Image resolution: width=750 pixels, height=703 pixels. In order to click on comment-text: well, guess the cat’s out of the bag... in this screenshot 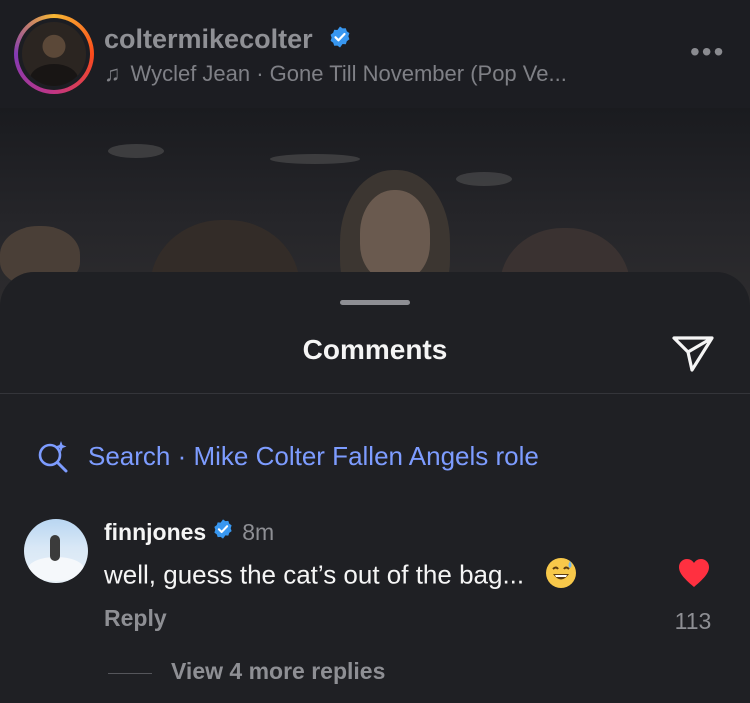, I will do `click(340, 576)`.